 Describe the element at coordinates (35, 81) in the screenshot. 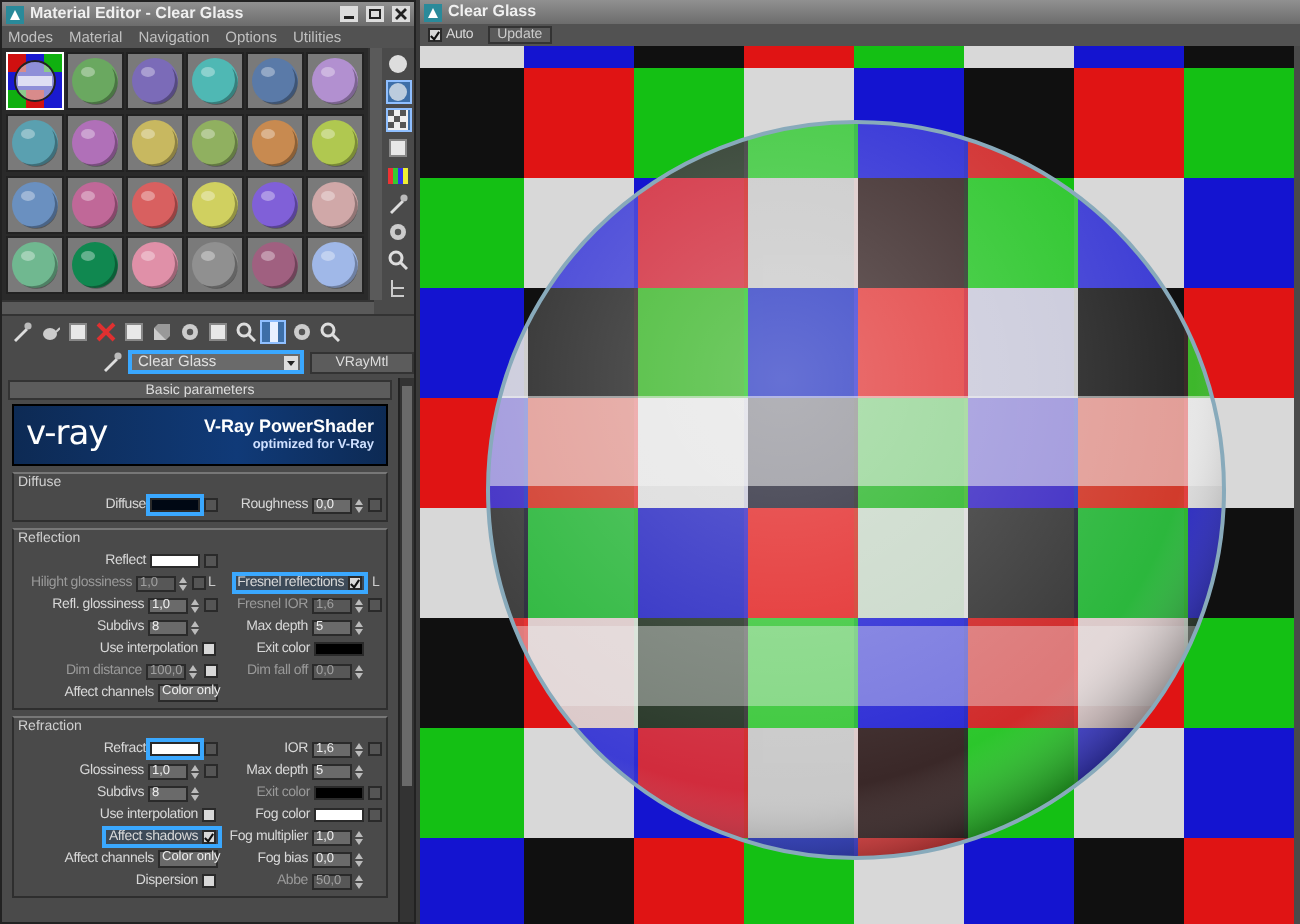

I see `sphere-preview` at that location.